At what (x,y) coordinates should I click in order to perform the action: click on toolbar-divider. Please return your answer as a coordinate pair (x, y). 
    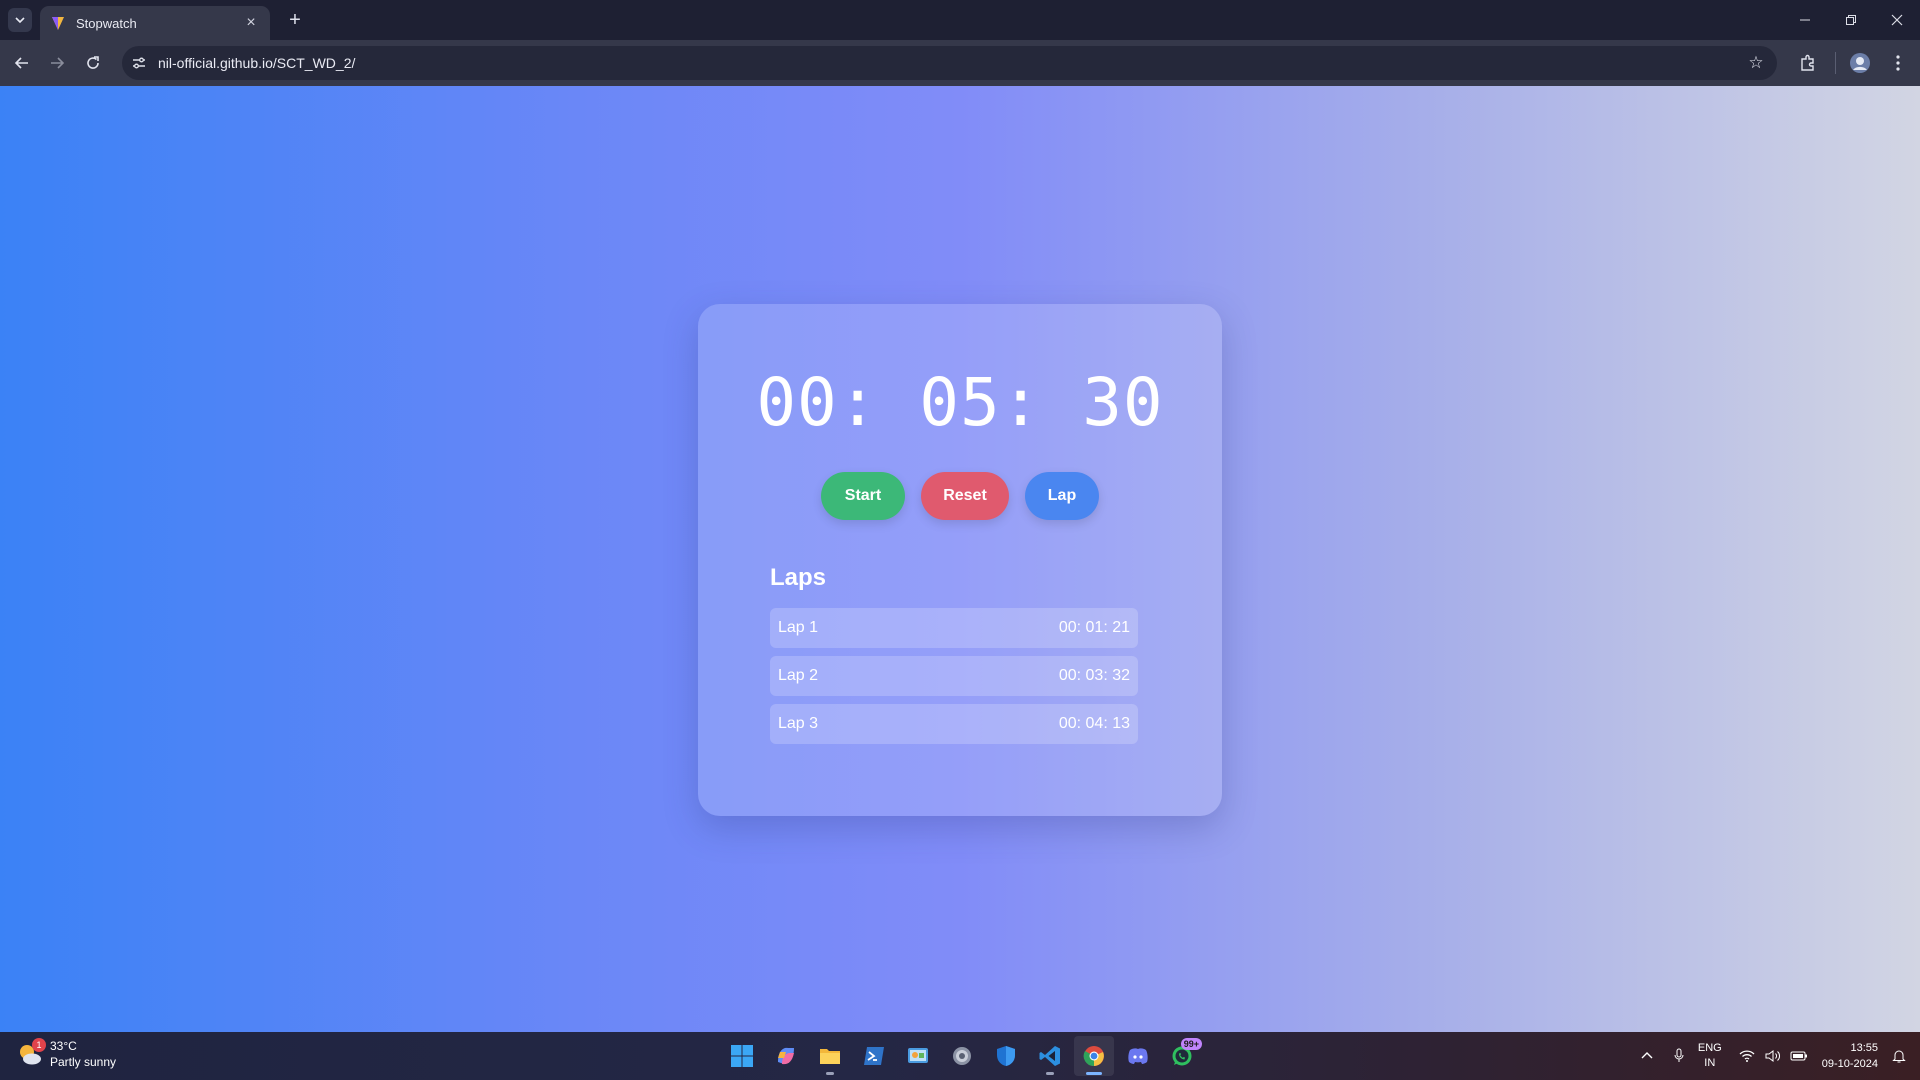
    Looking at the image, I should click on (1835, 63).